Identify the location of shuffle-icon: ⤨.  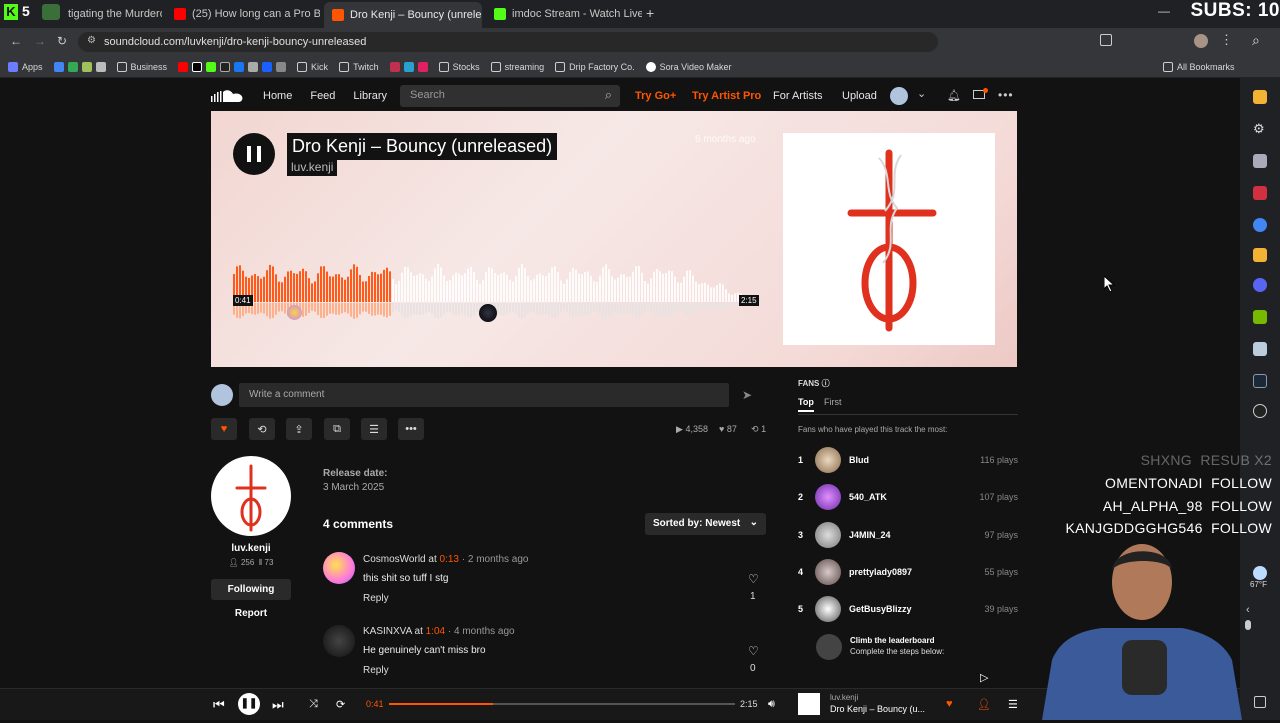
(313, 704).